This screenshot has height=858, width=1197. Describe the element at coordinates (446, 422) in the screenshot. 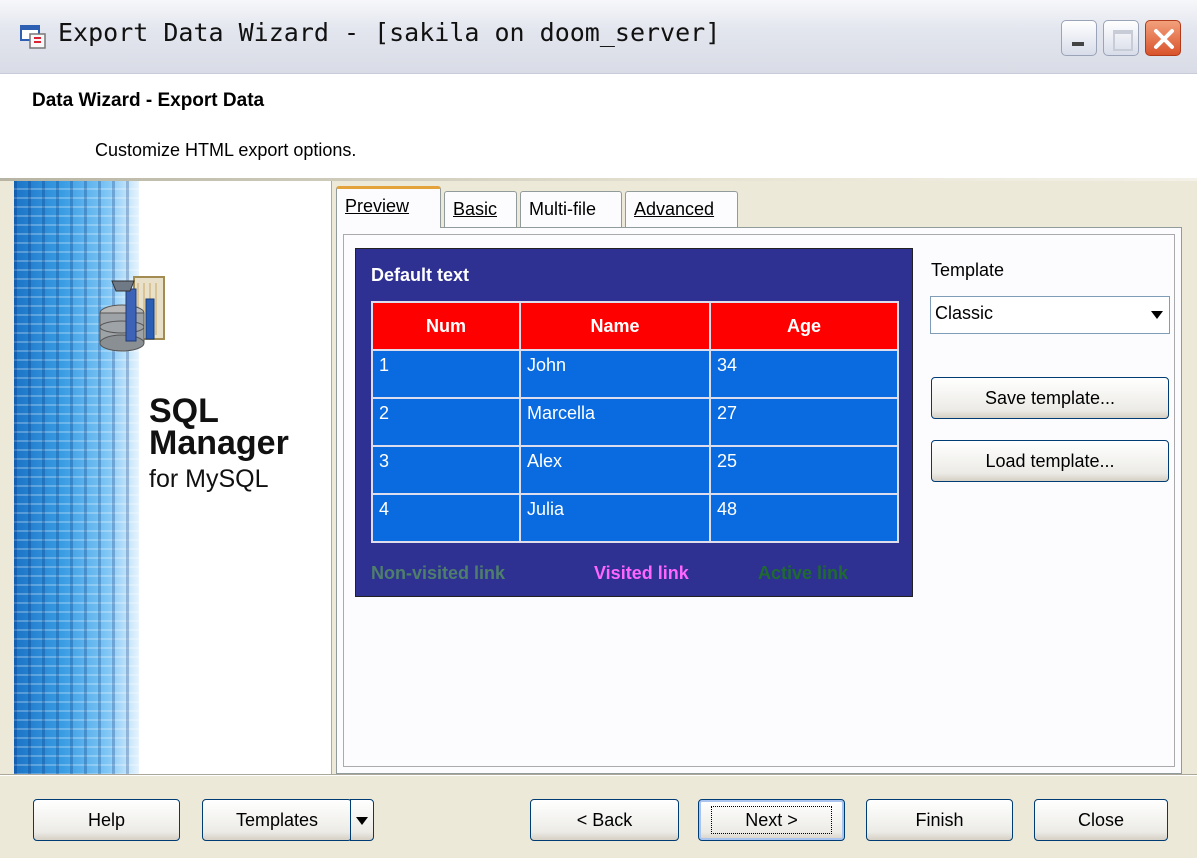

I see `preview-cell: 2` at that location.